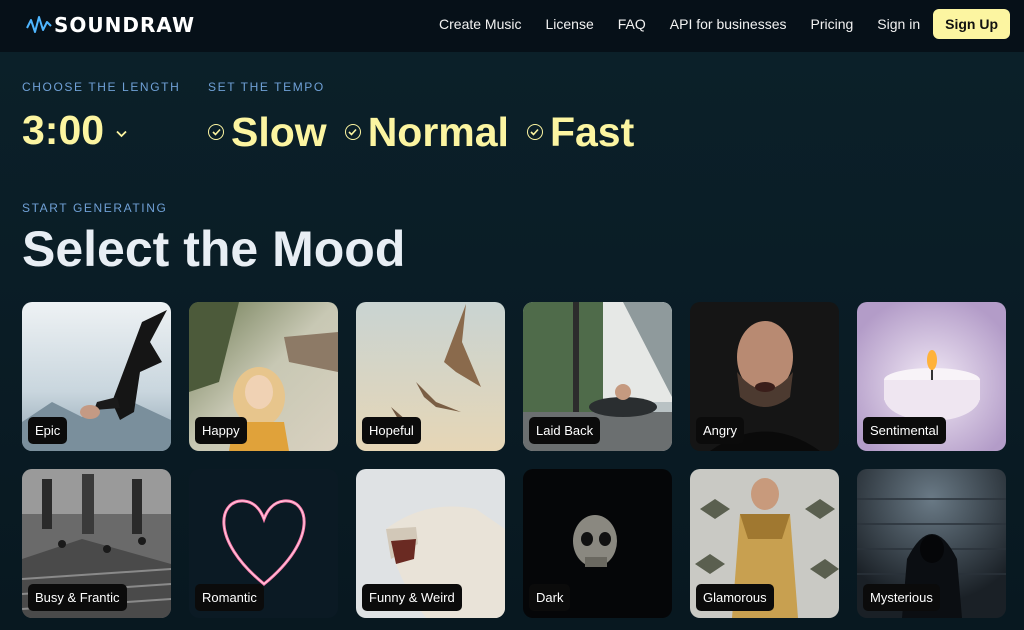  I want to click on brand-name: SOUNDRAW, so click(125, 25).